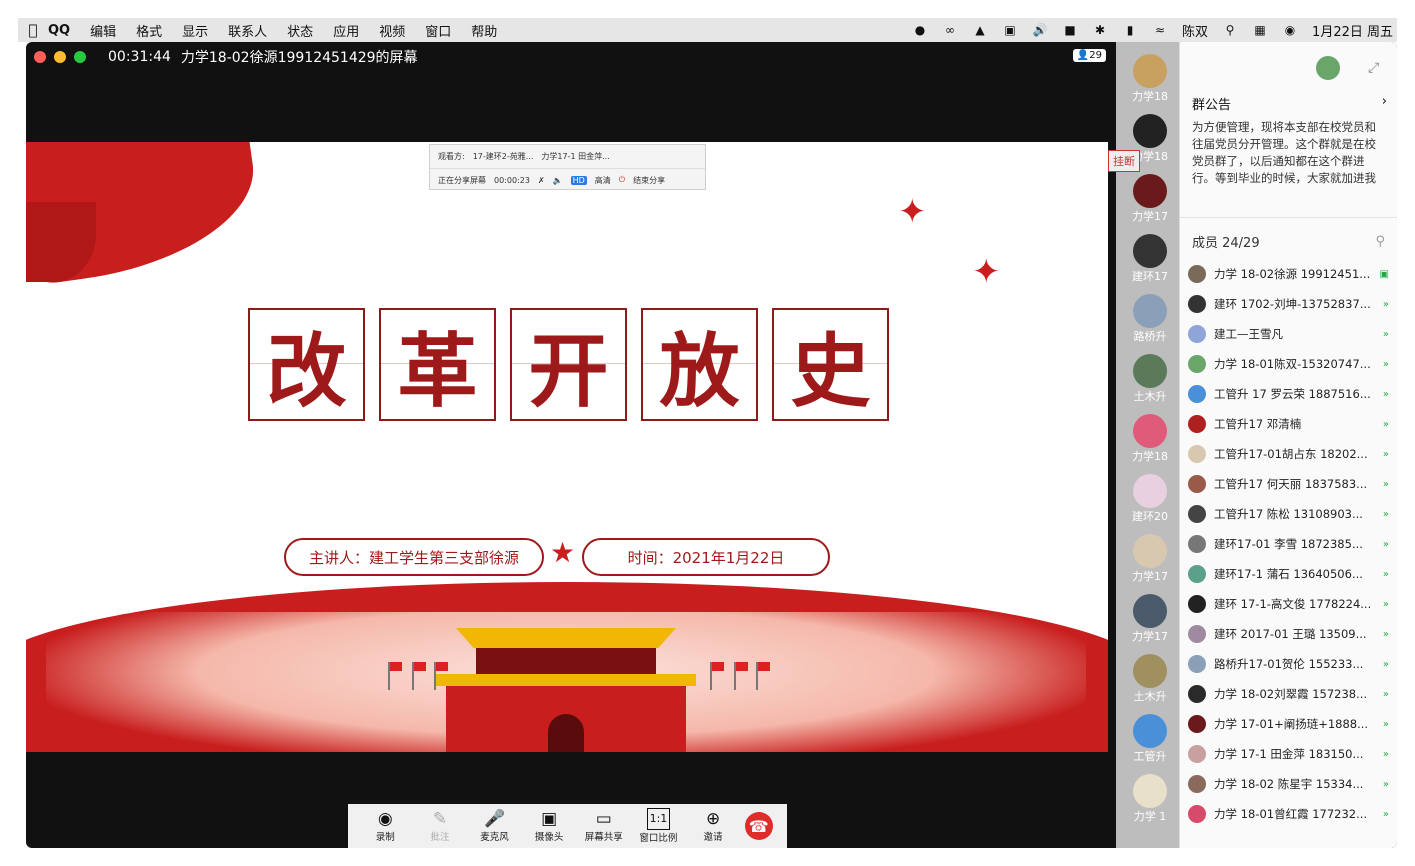 Image resolution: width=1415 pixels, height=866 pixels. I want to click on participant-tile: 建环20, so click(1150, 499).